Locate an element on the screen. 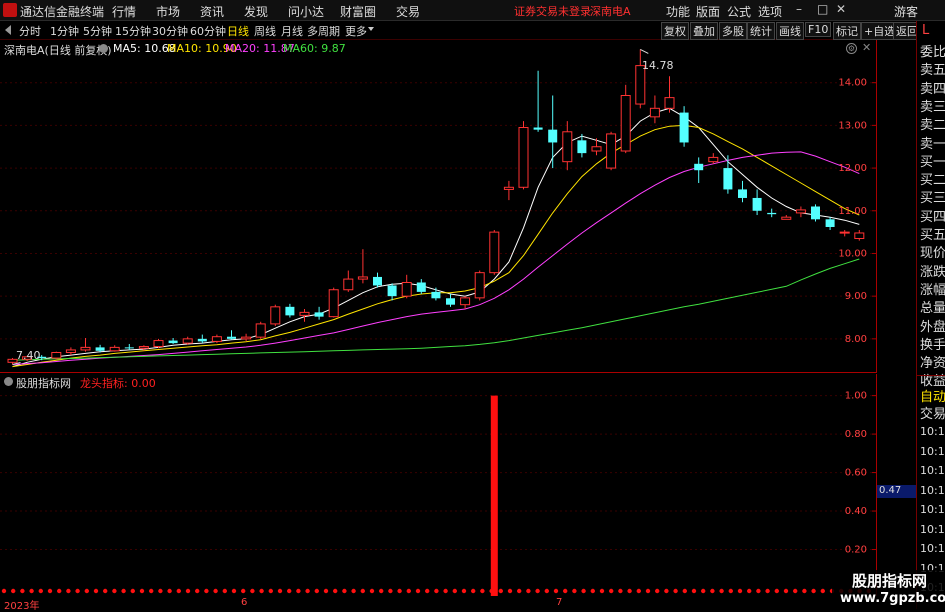 Image resolution: width=945 pixels, height=612 pixels. panel-item: 买五 is located at coordinates (932, 233).